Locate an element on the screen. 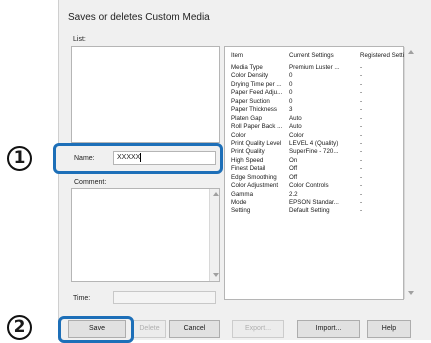 The image size is (431, 343). step-1-badge: 1 is located at coordinates (19, 158).